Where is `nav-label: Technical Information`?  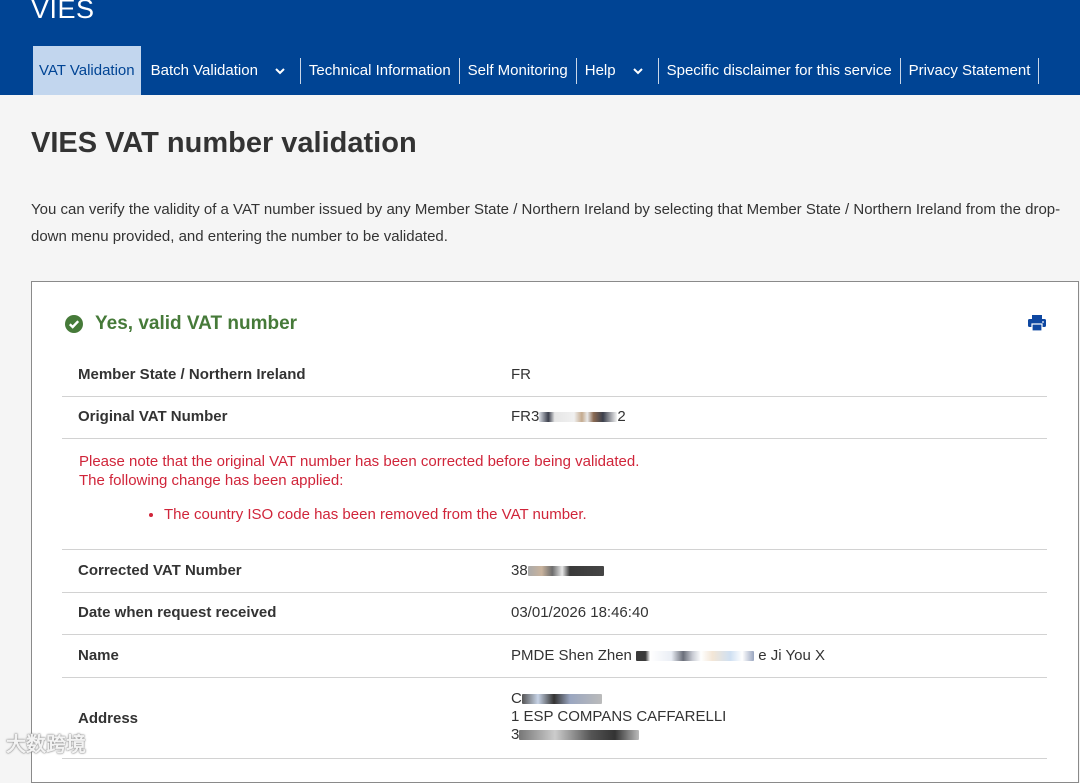 nav-label: Technical Information is located at coordinates (379, 70).